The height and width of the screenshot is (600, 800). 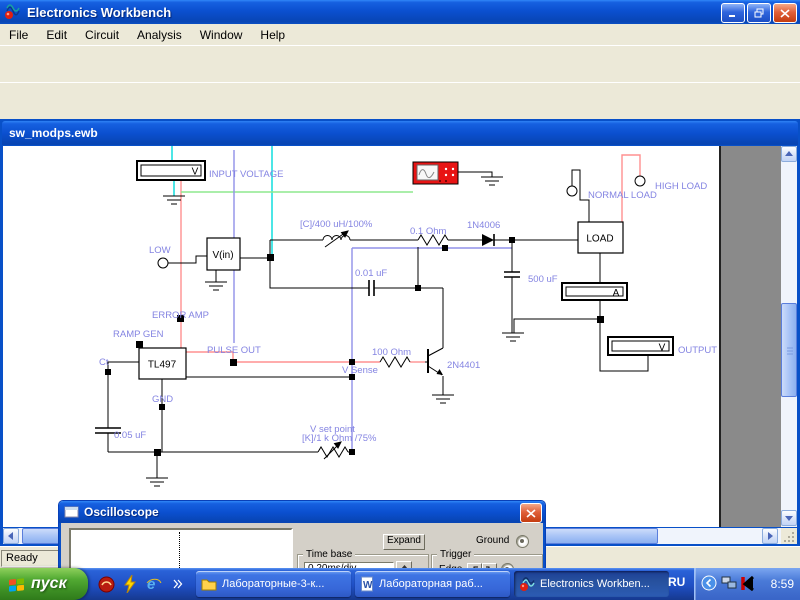 What do you see at coordinates (180, 315) in the screenshot?
I see `label-error-amp: ERROR AMP` at bounding box center [180, 315].